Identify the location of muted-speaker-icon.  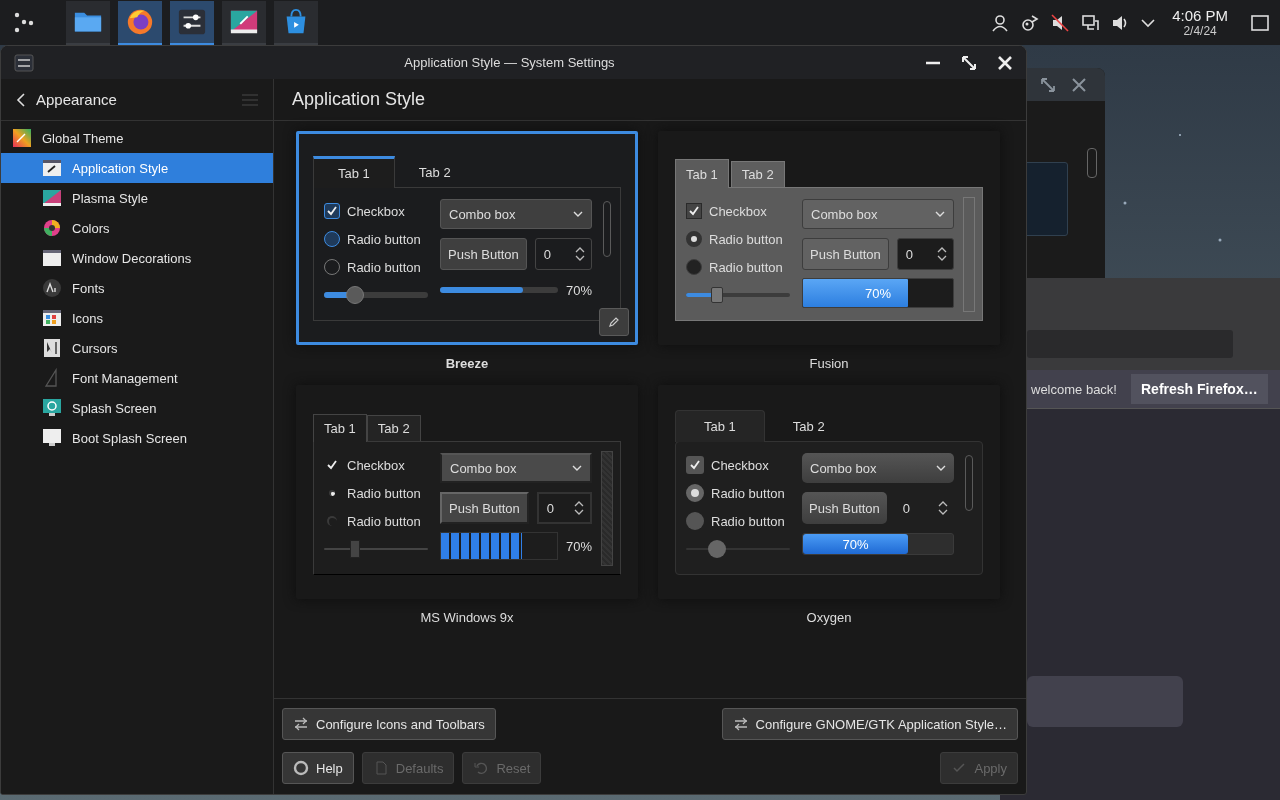
(1060, 22).